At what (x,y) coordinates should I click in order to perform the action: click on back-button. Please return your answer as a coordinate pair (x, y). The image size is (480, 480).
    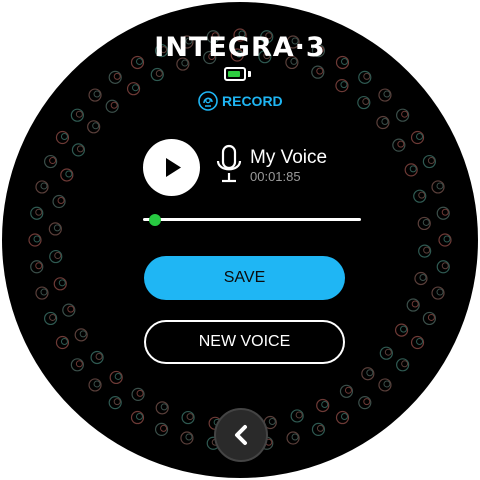
    Looking at the image, I should click on (241, 435).